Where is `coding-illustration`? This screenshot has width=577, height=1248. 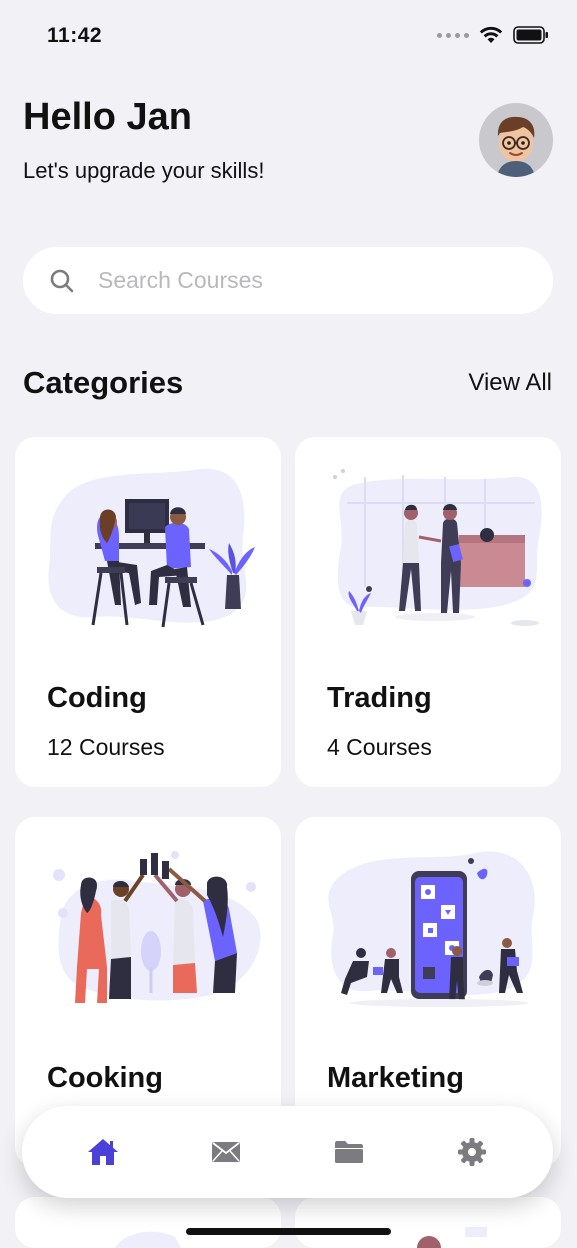 coding-illustration is located at coordinates (151, 548).